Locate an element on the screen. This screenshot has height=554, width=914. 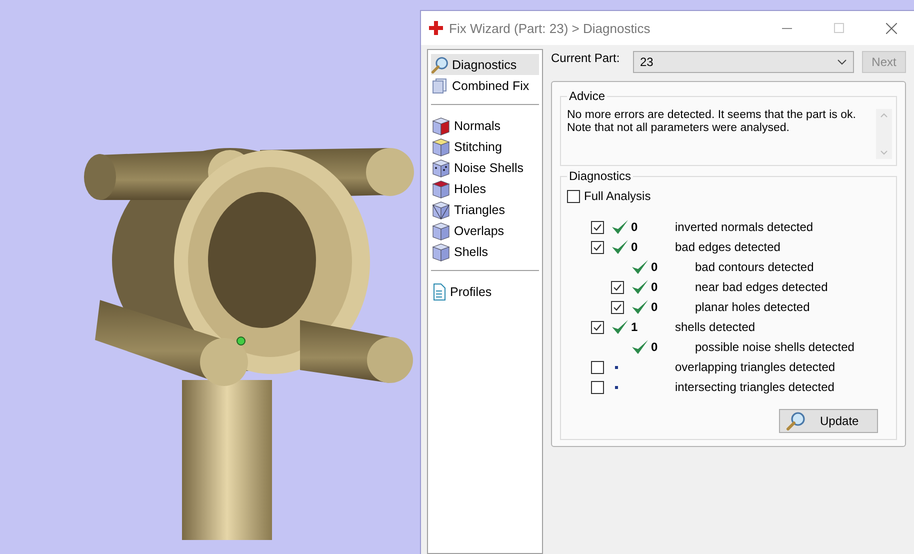
diagnostic-label: shells detected is located at coordinates (715, 327).